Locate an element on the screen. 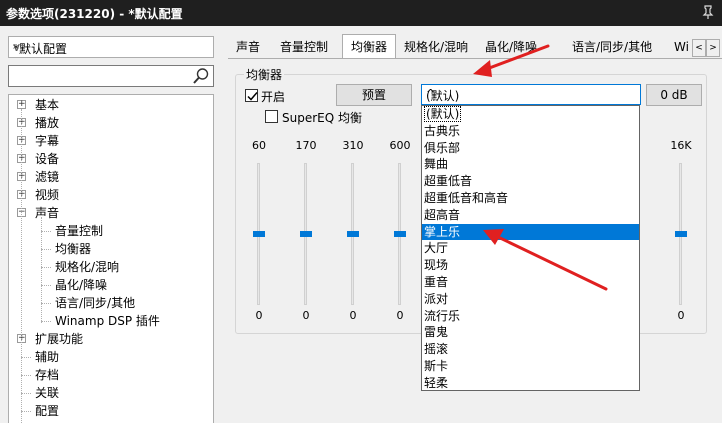 This screenshot has width=722, height=423. search-input is located at coordinates (99, 76).